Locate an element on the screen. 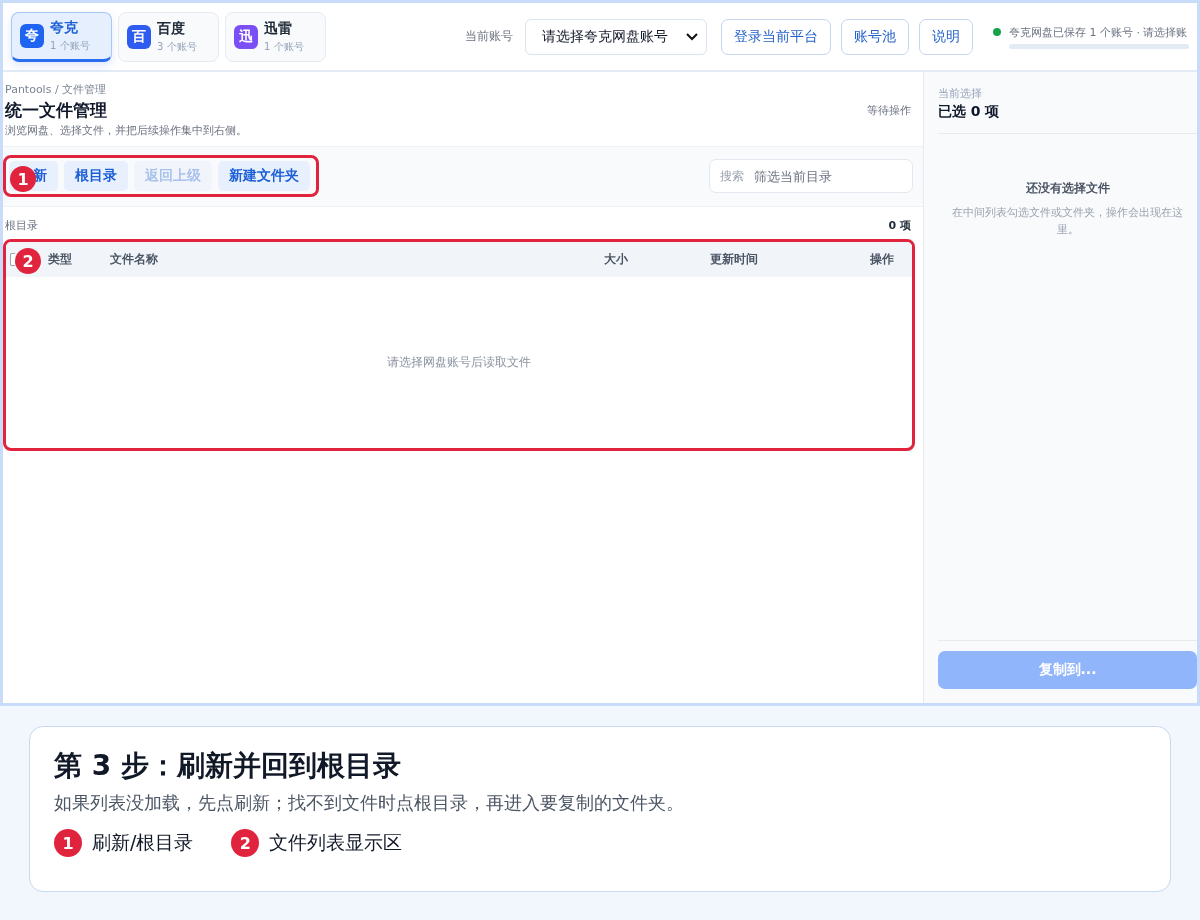 The width and height of the screenshot is (1200, 920). toolbar-button: 新建文件夹 is located at coordinates (264, 176).